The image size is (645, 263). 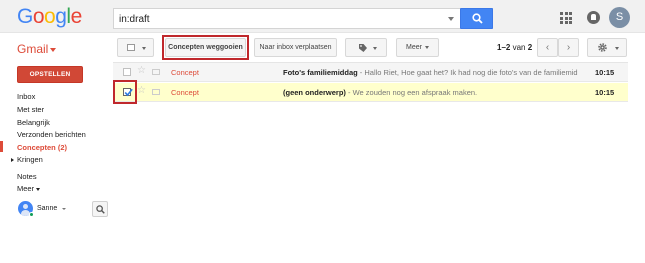 I want to click on search-options-caret-icon, so click(x=451, y=19).